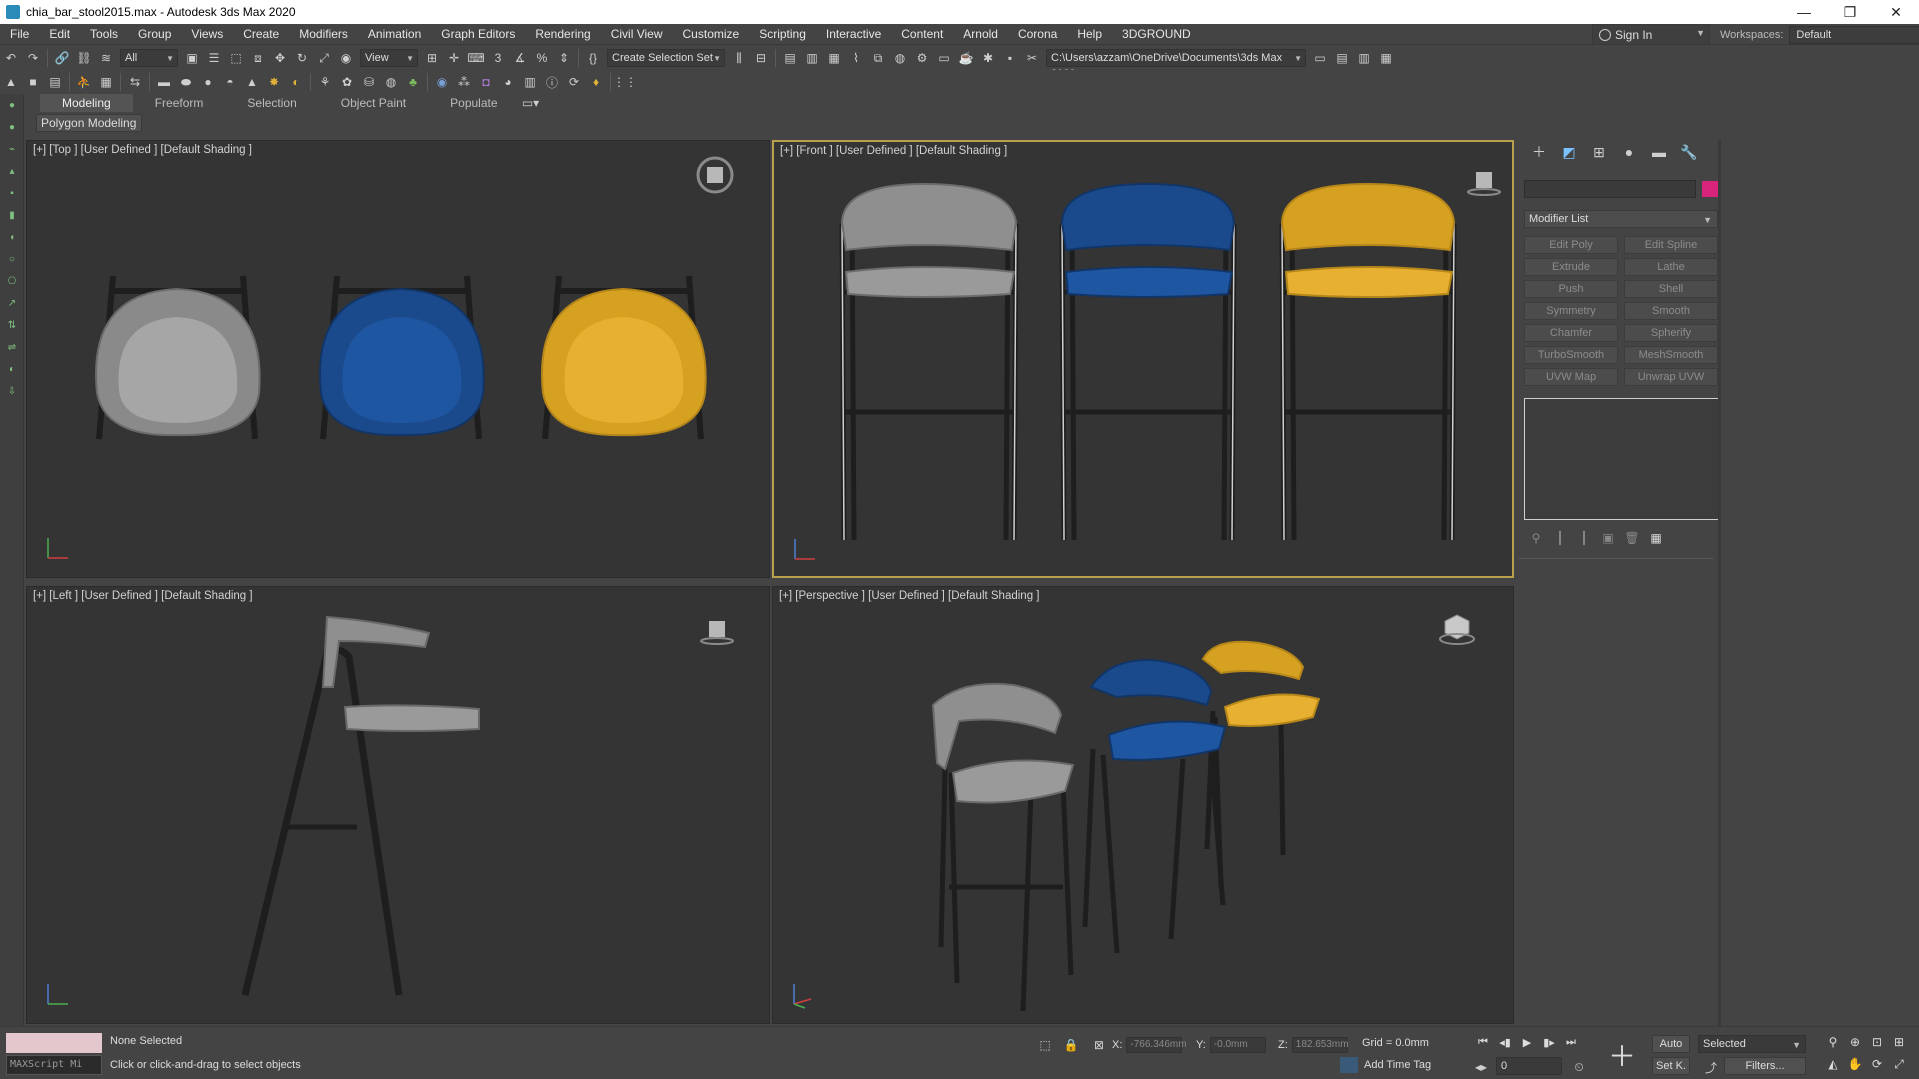  What do you see at coordinates (154, 34) in the screenshot?
I see `menu-group: Group` at bounding box center [154, 34].